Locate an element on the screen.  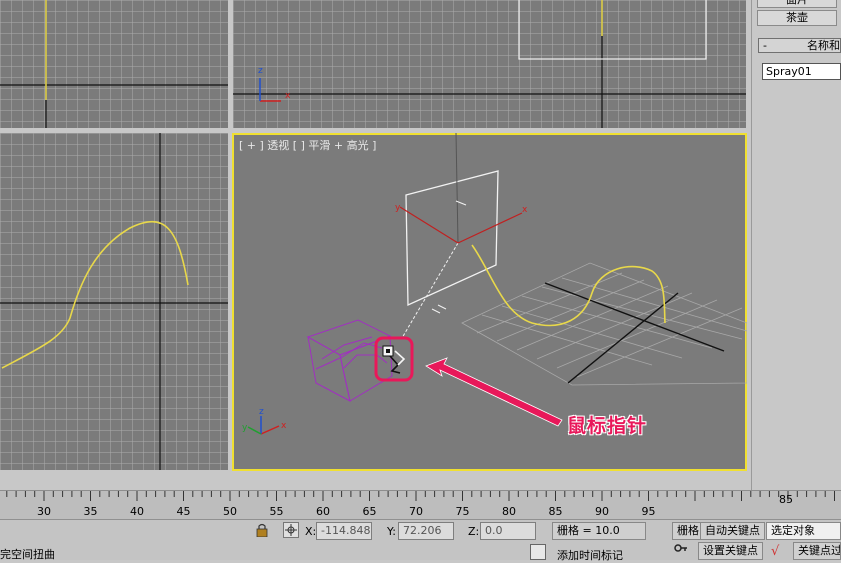
rollout-title: 名称和 is located at coordinates (823, 45).